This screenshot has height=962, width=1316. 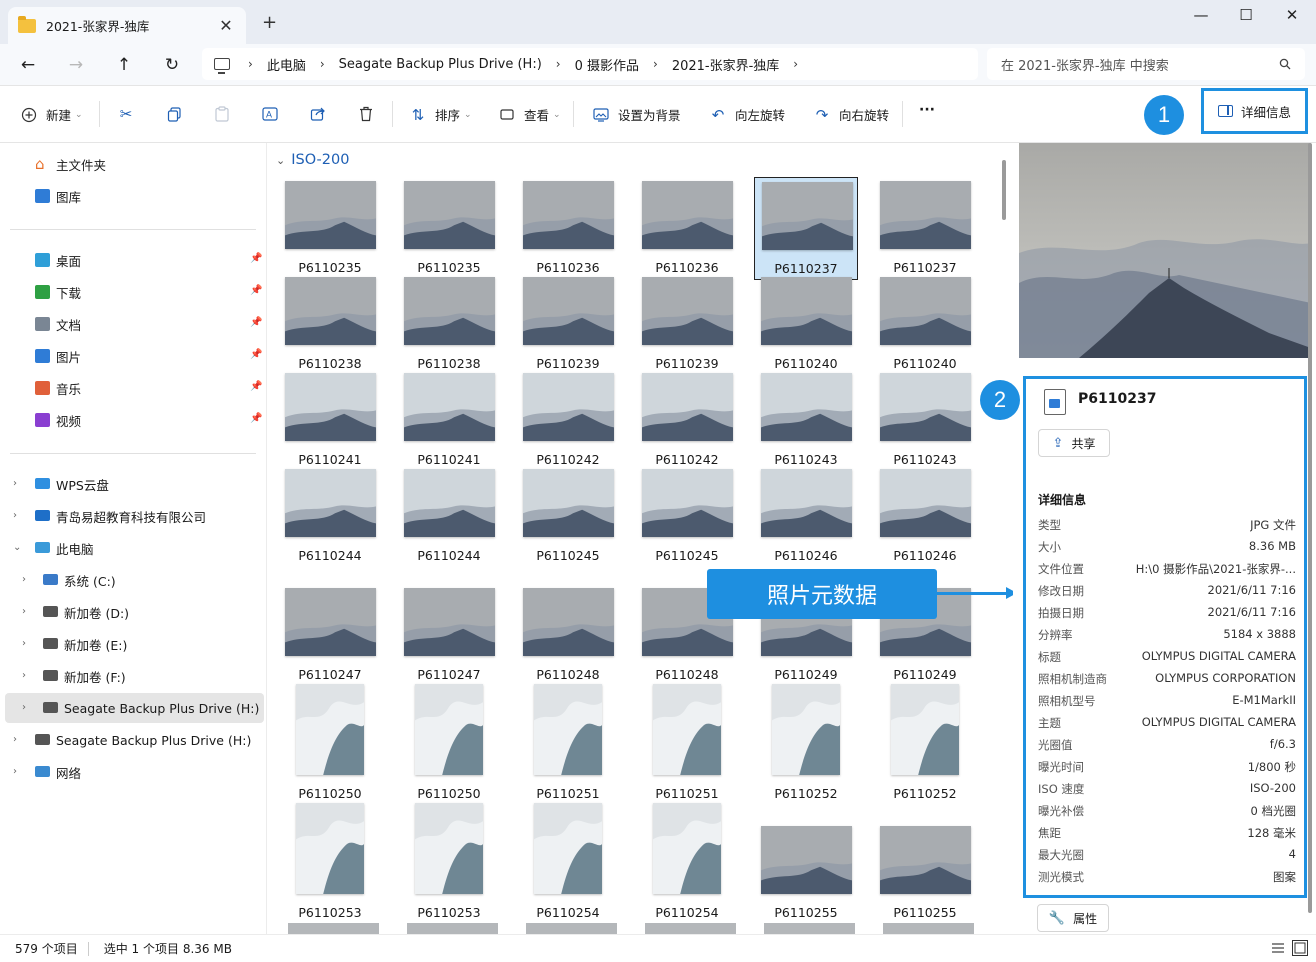 What do you see at coordinates (226, 114) in the screenshot?
I see `paste-button` at bounding box center [226, 114].